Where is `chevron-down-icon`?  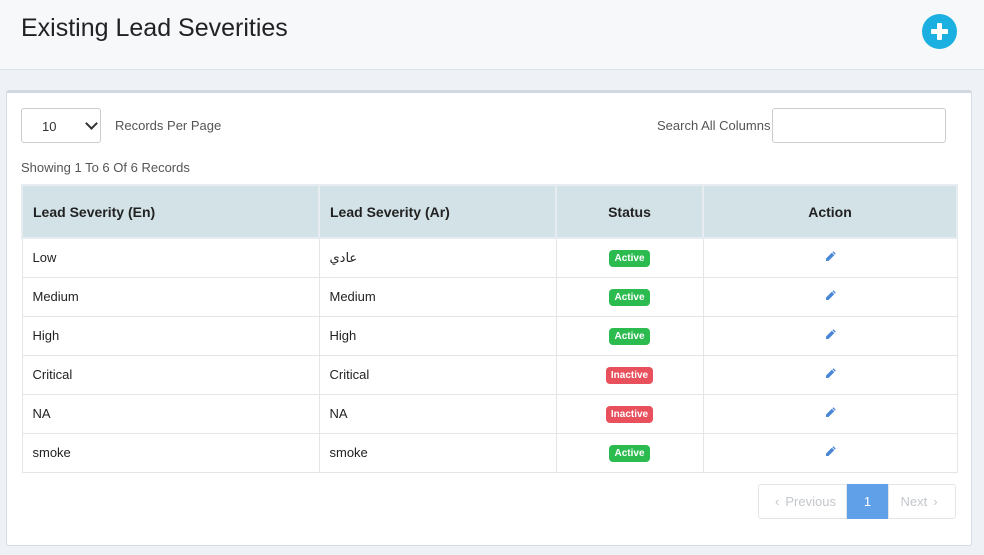 chevron-down-icon is located at coordinates (91, 123).